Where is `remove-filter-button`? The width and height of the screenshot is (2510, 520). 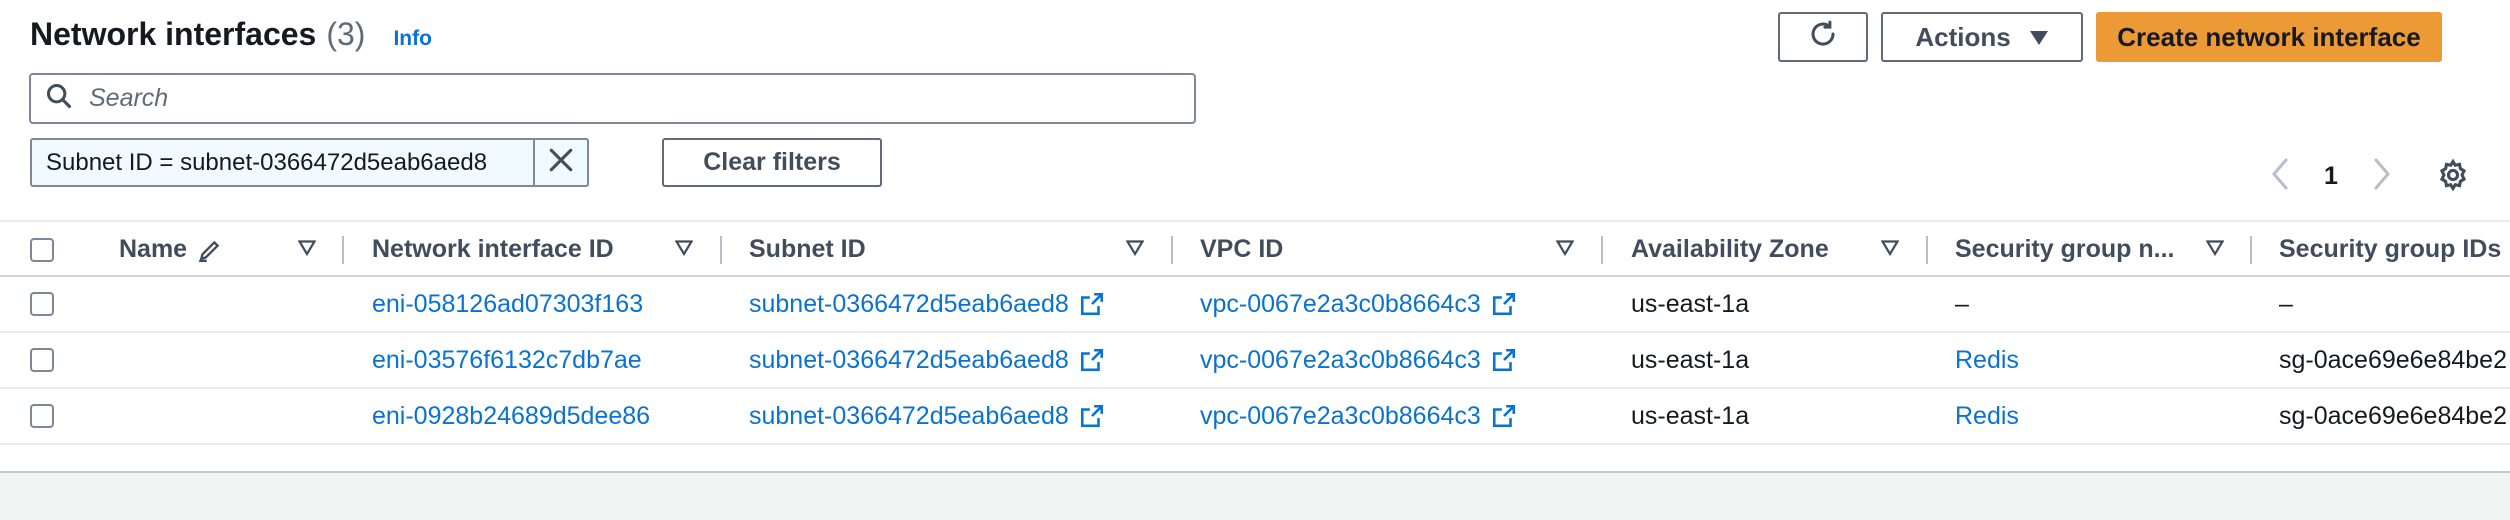
remove-filter-button is located at coordinates (561, 162).